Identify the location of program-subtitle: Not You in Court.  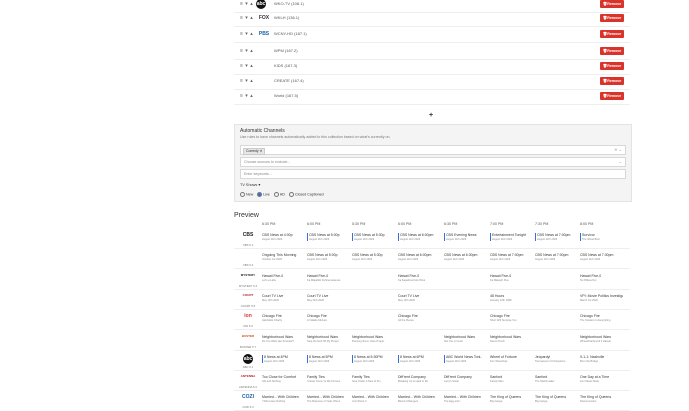
(453, 341).